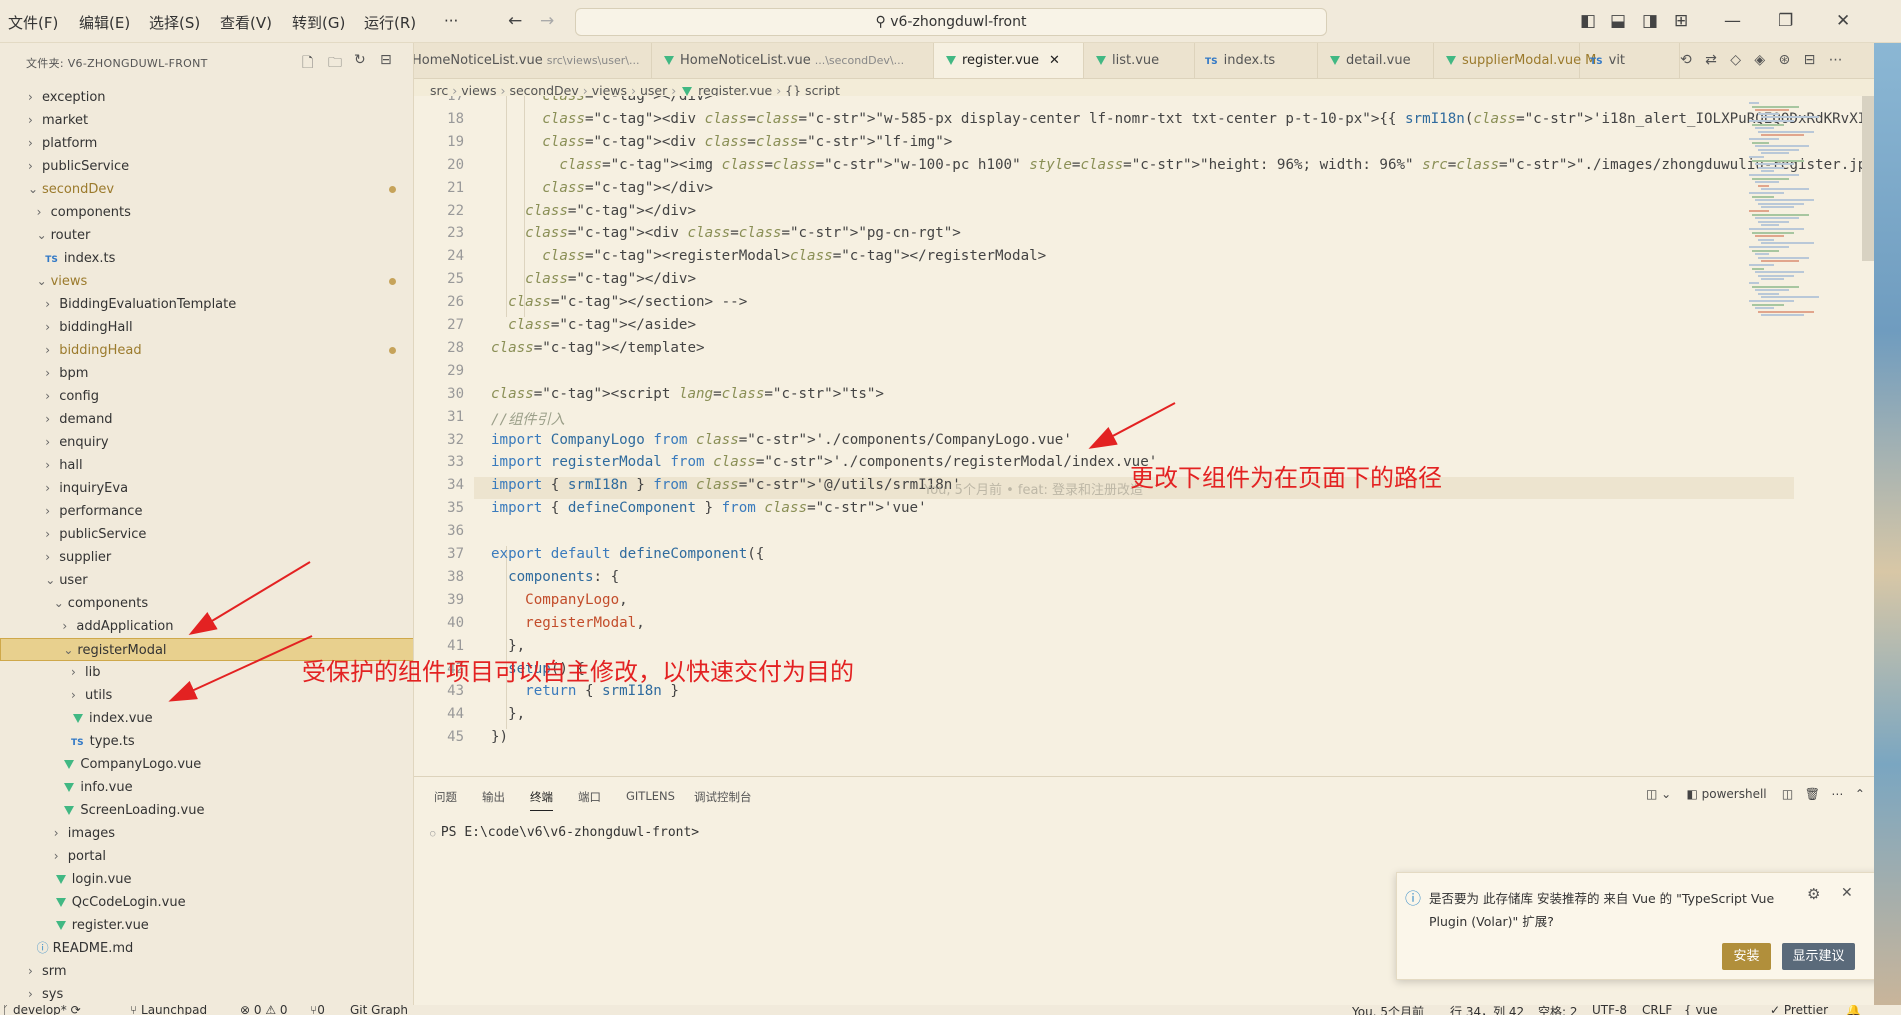 The height and width of the screenshot is (1015, 1901). Describe the element at coordinates (578, 672) in the screenshot. I see `annotation-left: 受保护的组件项目可以自主修改，以快速交付为目的` at that location.